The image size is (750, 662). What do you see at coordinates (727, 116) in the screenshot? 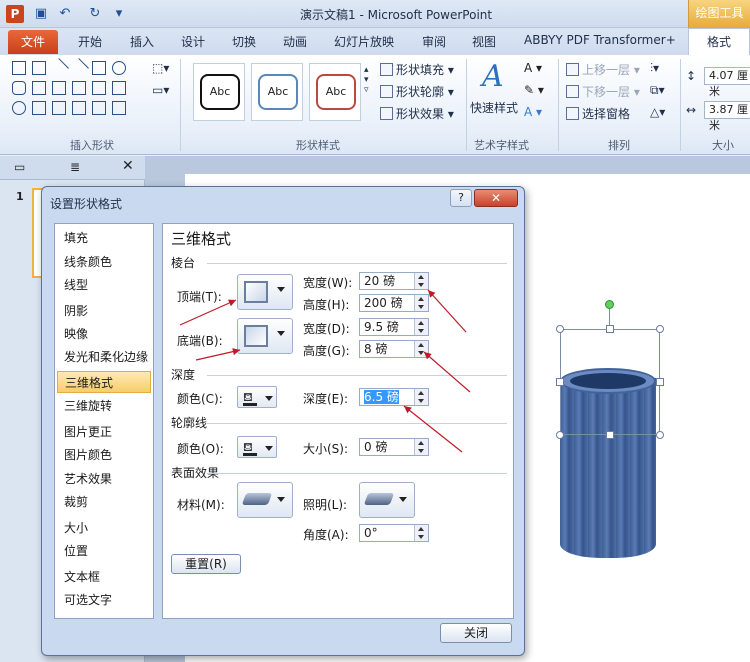
I see `shape-width-input: 3.87 厘米` at bounding box center [727, 116].